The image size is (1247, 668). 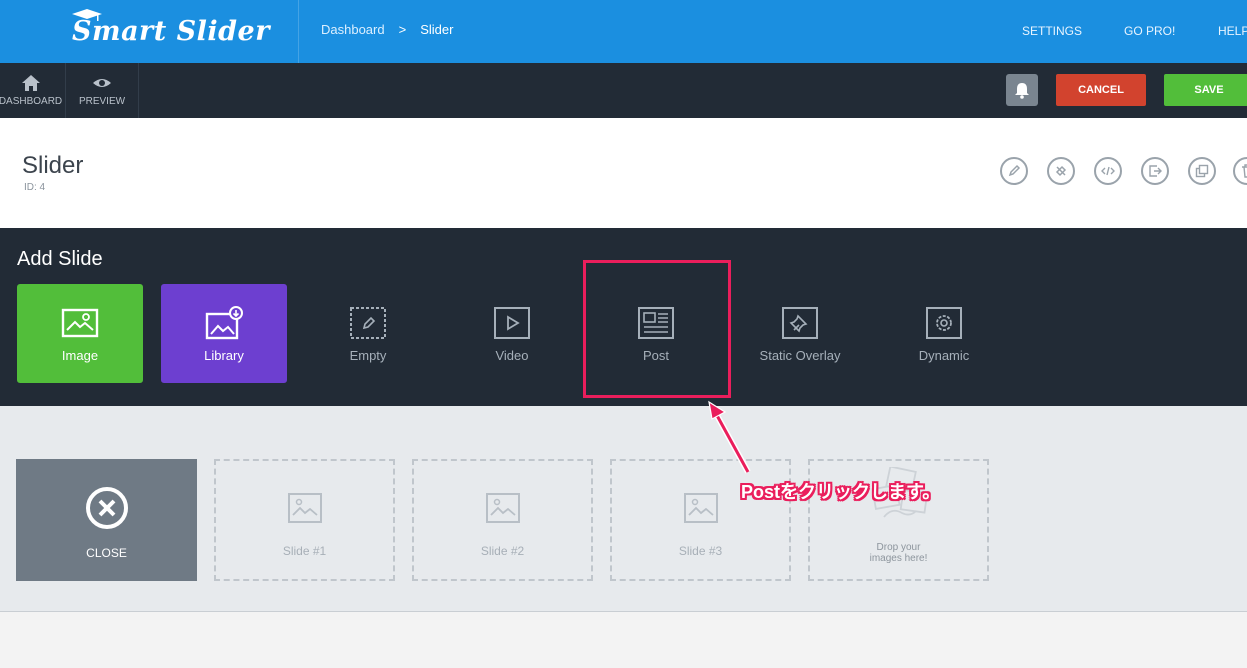 What do you see at coordinates (944, 355) in the screenshot?
I see `tile-label-dynamic: Dynamic` at bounding box center [944, 355].